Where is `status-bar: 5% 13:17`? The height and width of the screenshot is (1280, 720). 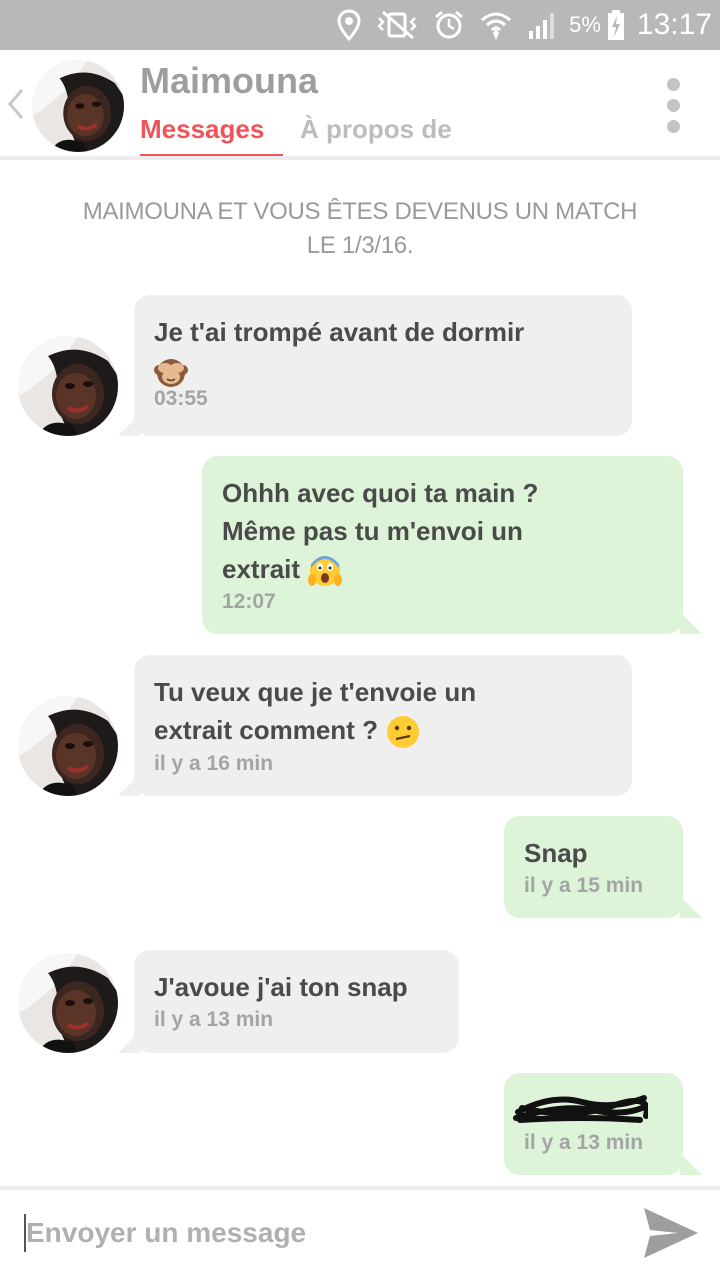
status-bar: 5% 13:17 is located at coordinates (360, 25).